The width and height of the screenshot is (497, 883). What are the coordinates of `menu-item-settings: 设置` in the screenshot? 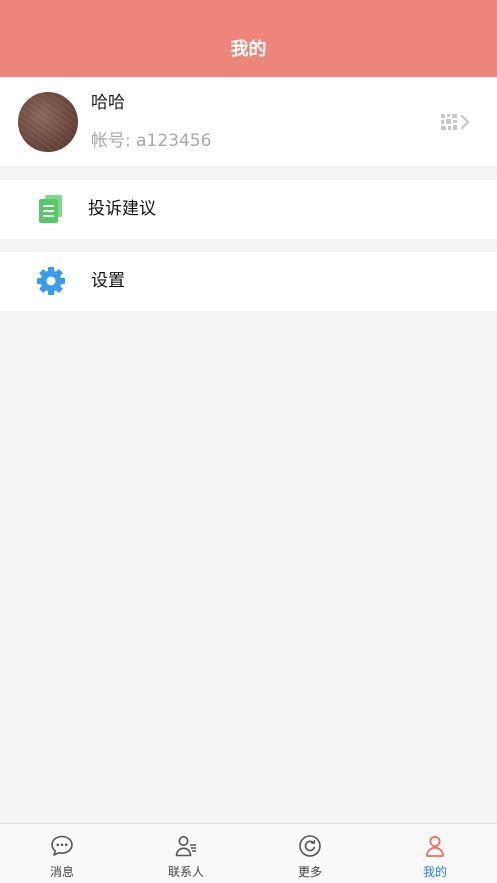 It's located at (248, 281).